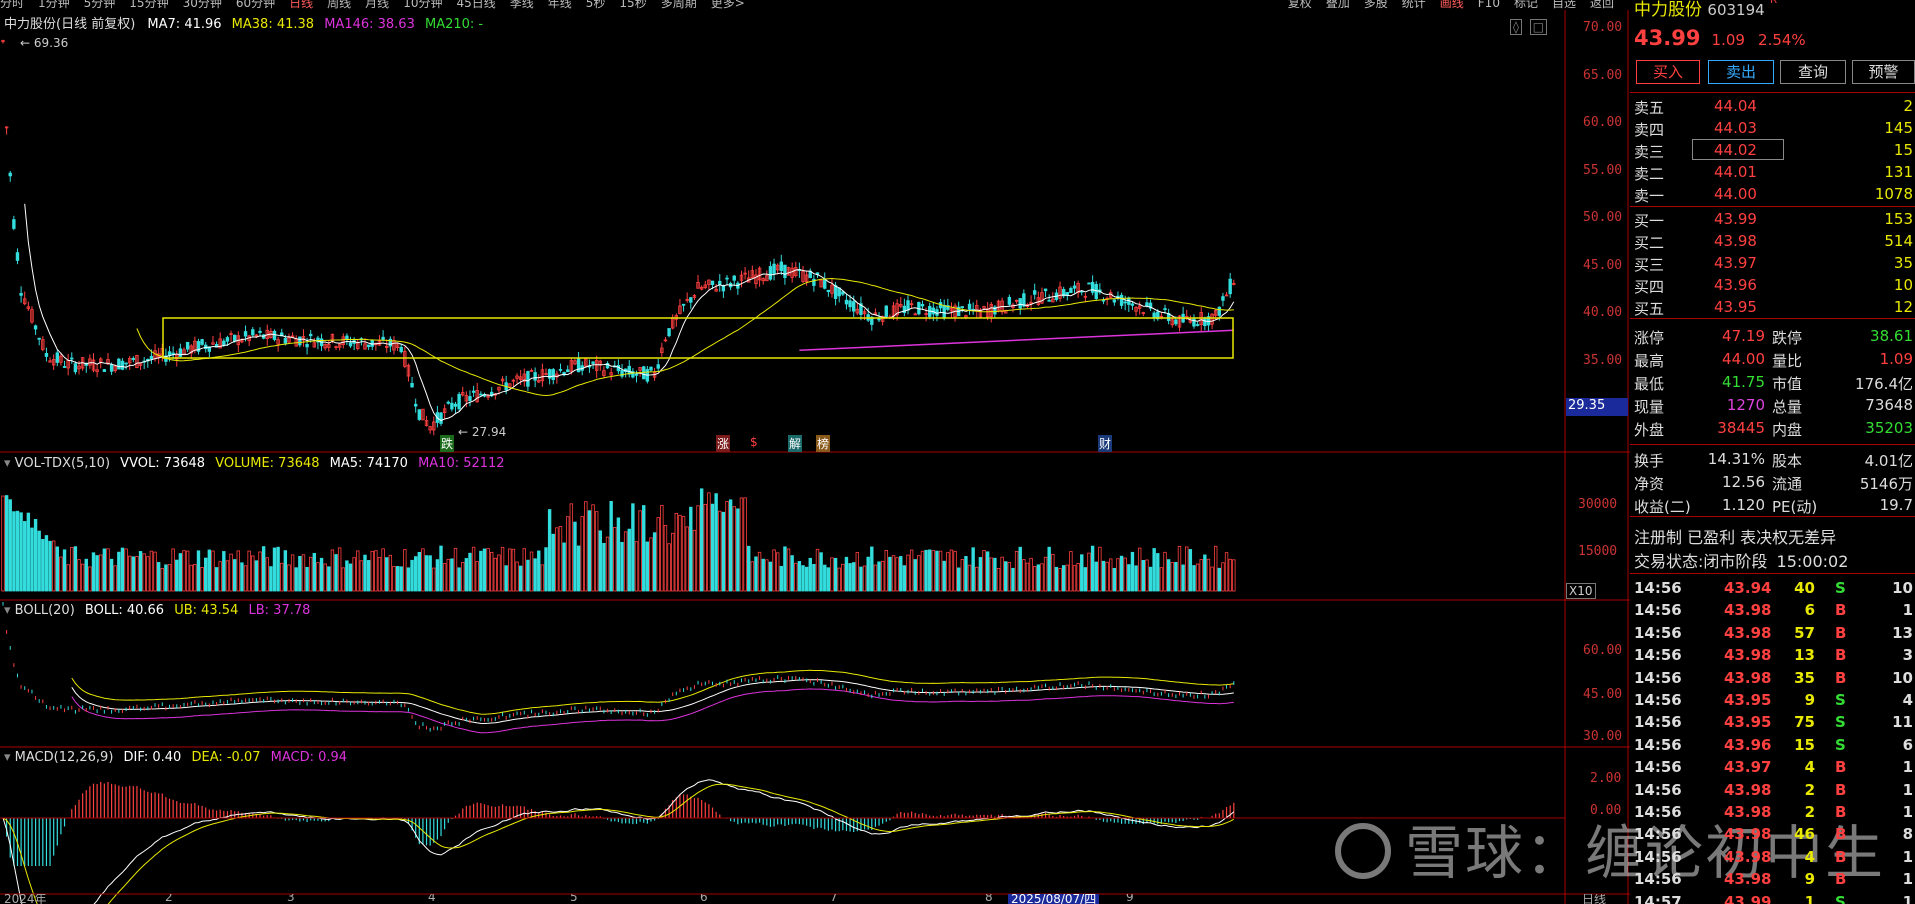 The width and height of the screenshot is (1915, 904). Describe the element at coordinates (1741, 72) in the screenshot. I see `sell-button: 卖出` at that location.